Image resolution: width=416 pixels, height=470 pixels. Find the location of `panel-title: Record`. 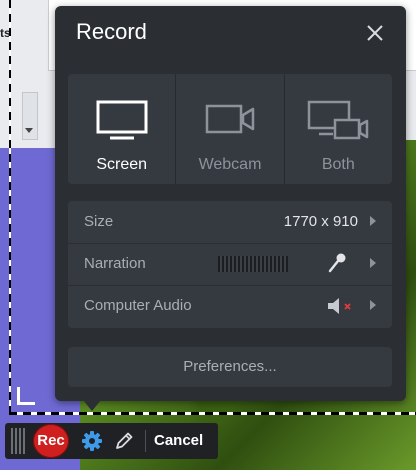

panel-title: Record is located at coordinates (111, 31).